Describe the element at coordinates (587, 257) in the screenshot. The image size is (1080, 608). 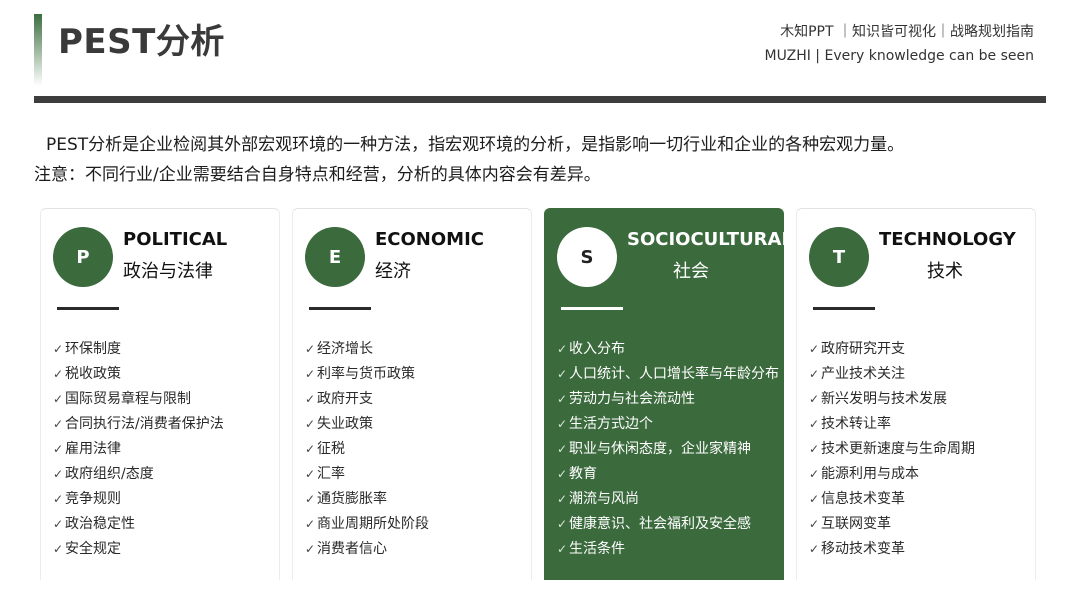
I see `sociocultural-badge: S` at that location.